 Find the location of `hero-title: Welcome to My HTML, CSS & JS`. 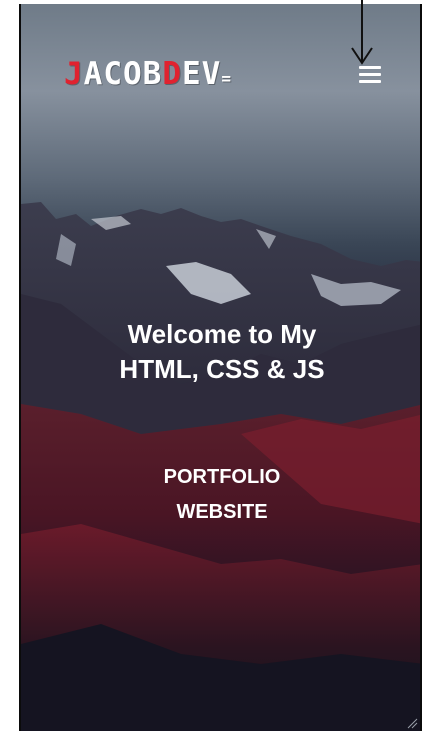

hero-title: Welcome to My HTML, CSS & JS is located at coordinates (222, 351).